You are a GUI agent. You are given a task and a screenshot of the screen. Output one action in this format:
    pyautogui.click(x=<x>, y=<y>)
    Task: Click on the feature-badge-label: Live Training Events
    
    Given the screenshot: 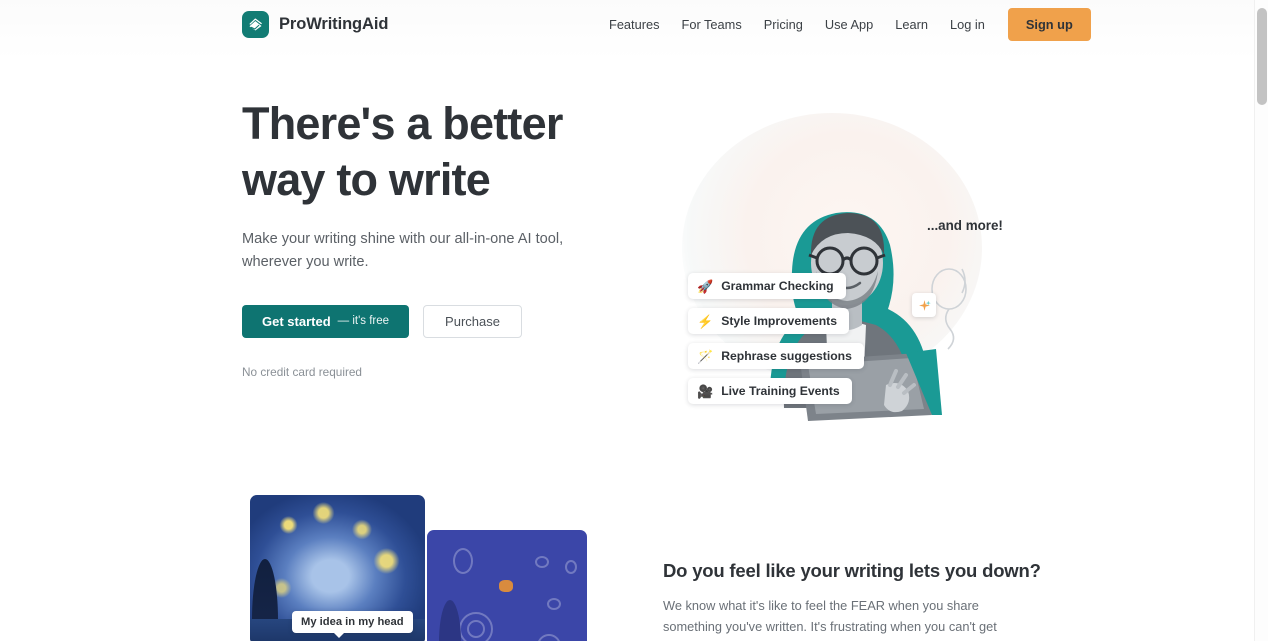 What is the action you would take?
    pyautogui.click(x=780, y=391)
    